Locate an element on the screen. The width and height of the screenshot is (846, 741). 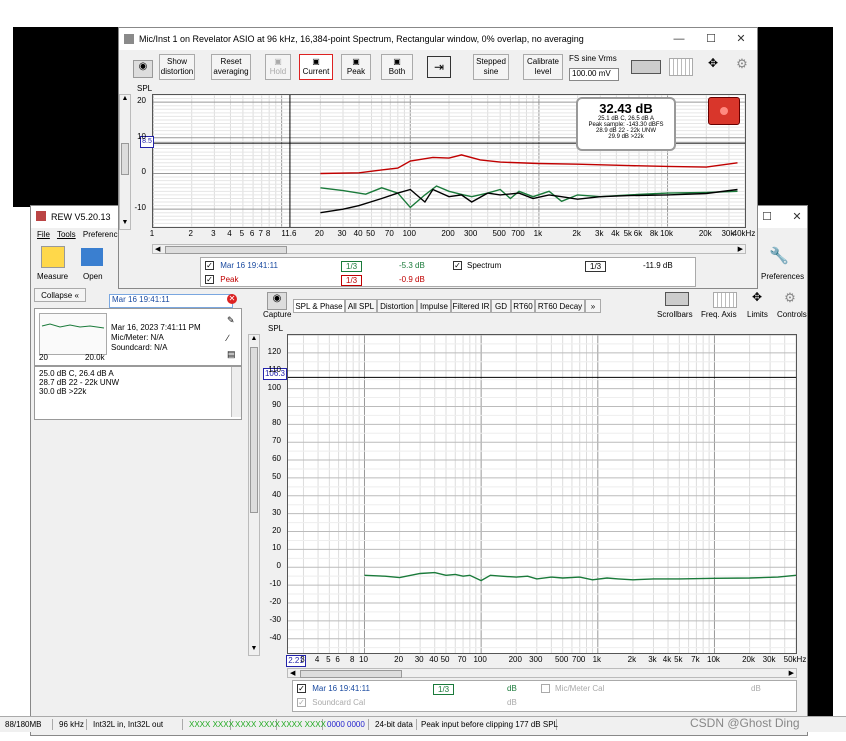
controls-gear-icon: ⚙ is located at coordinates (790, 298).